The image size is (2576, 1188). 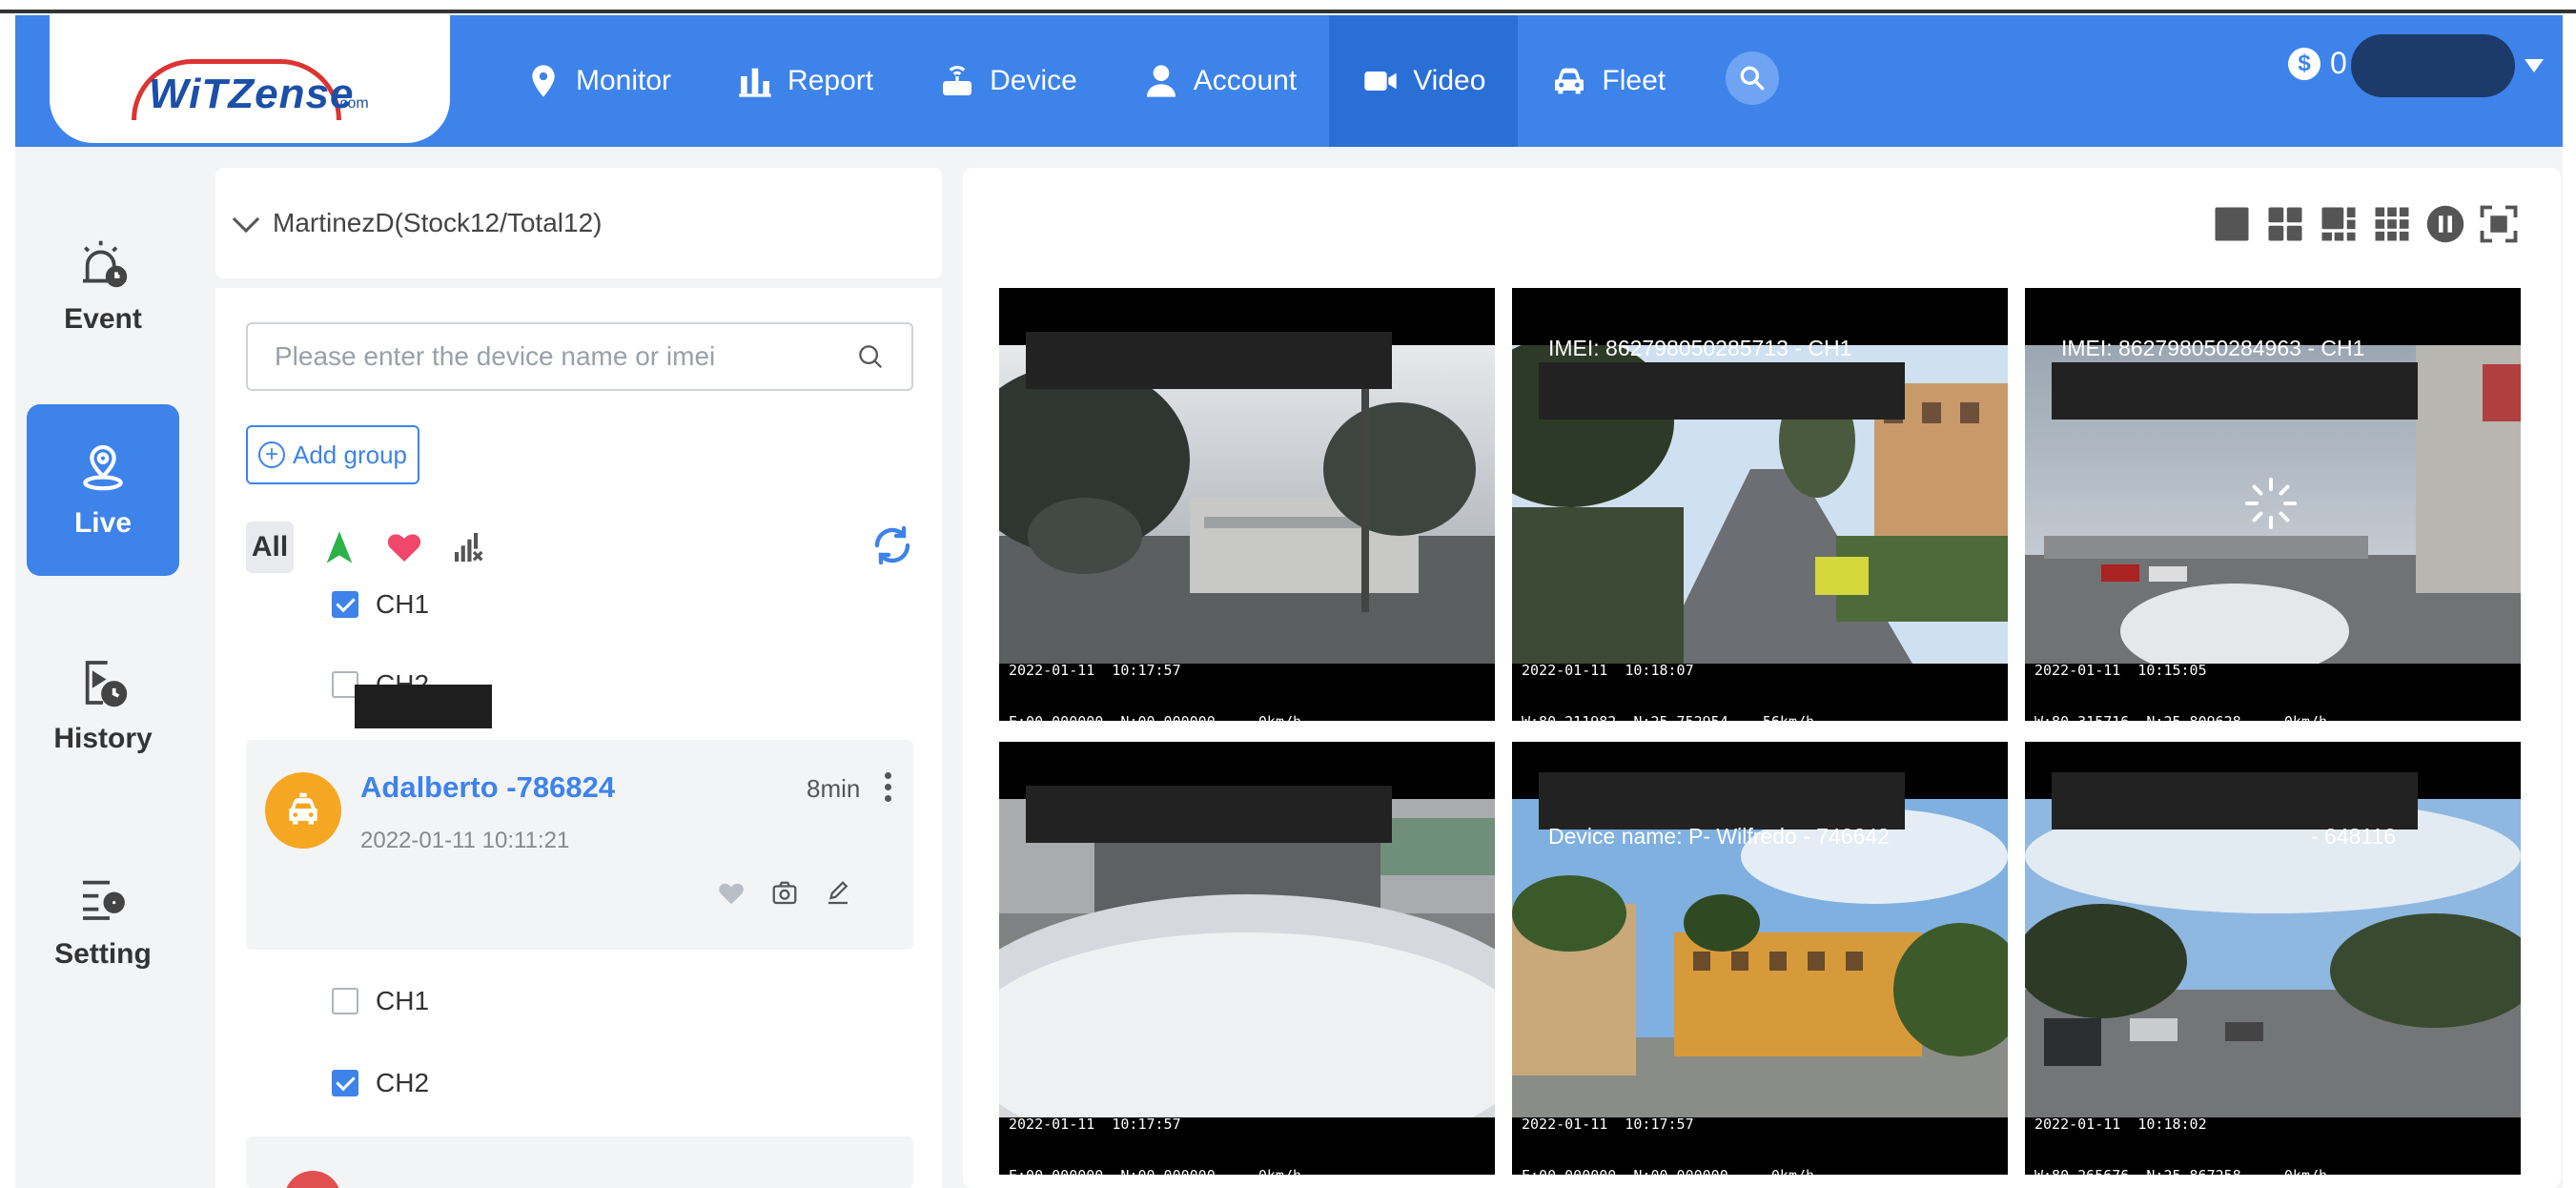 I want to click on nav-device-label: Device, so click(x=1033, y=80).